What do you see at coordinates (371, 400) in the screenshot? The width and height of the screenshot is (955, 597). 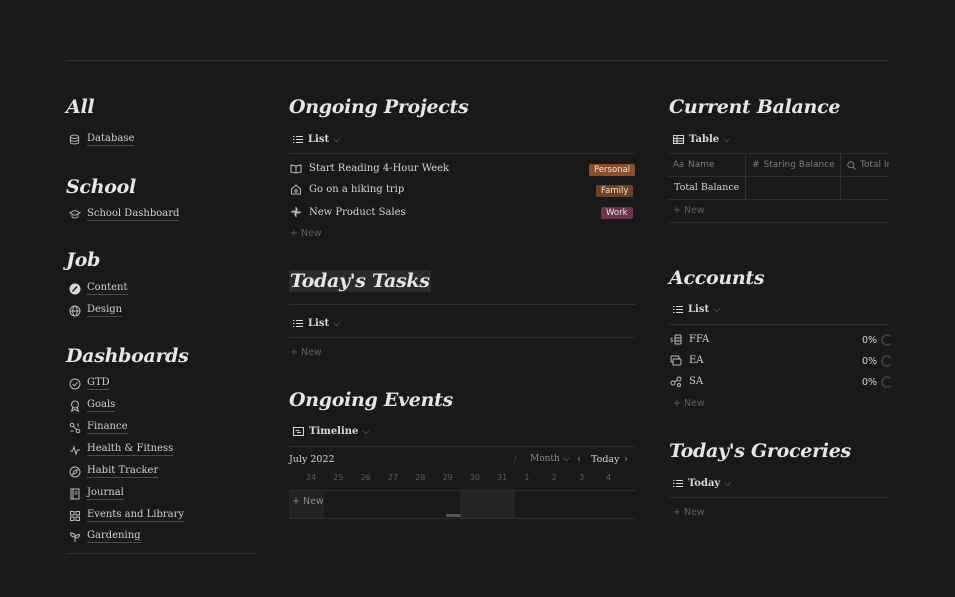 I see `ongoing-events-heading: Ongoing Events` at bounding box center [371, 400].